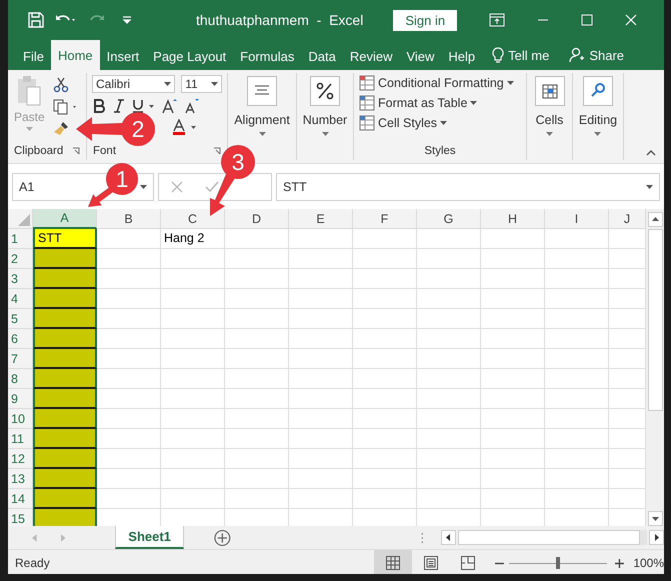 The image size is (671, 581). I want to click on row-header: 4, so click(20, 299).